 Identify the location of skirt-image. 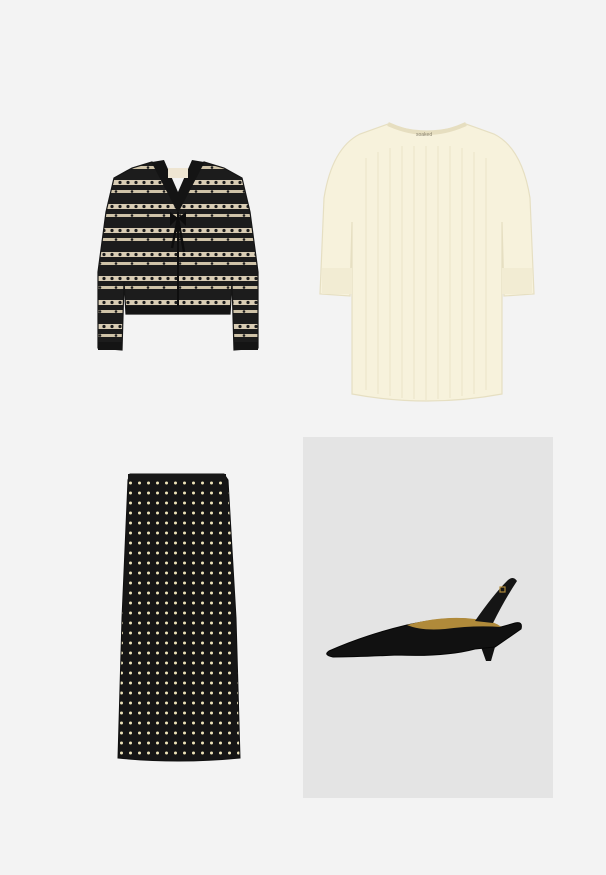
(178, 616).